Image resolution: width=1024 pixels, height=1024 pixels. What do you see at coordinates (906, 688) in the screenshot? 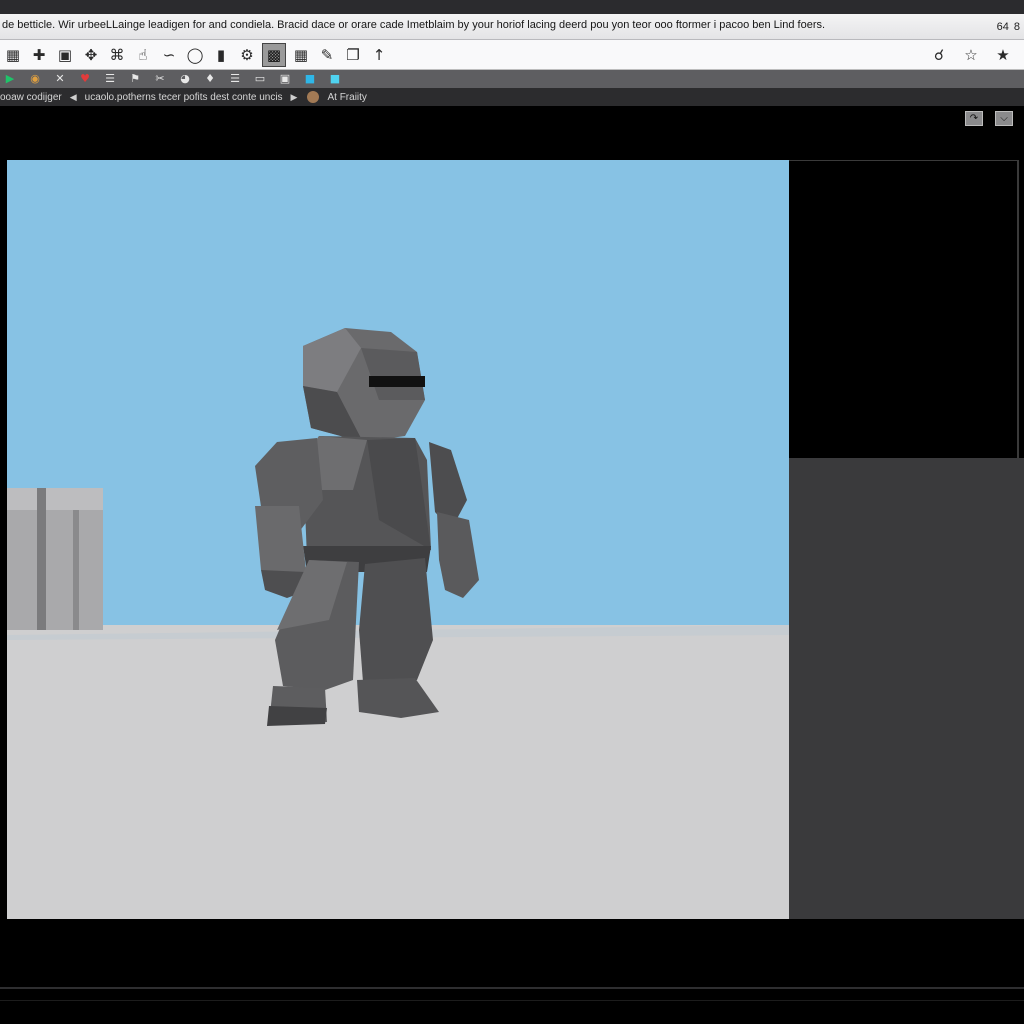
I see `outliner-panel` at bounding box center [906, 688].